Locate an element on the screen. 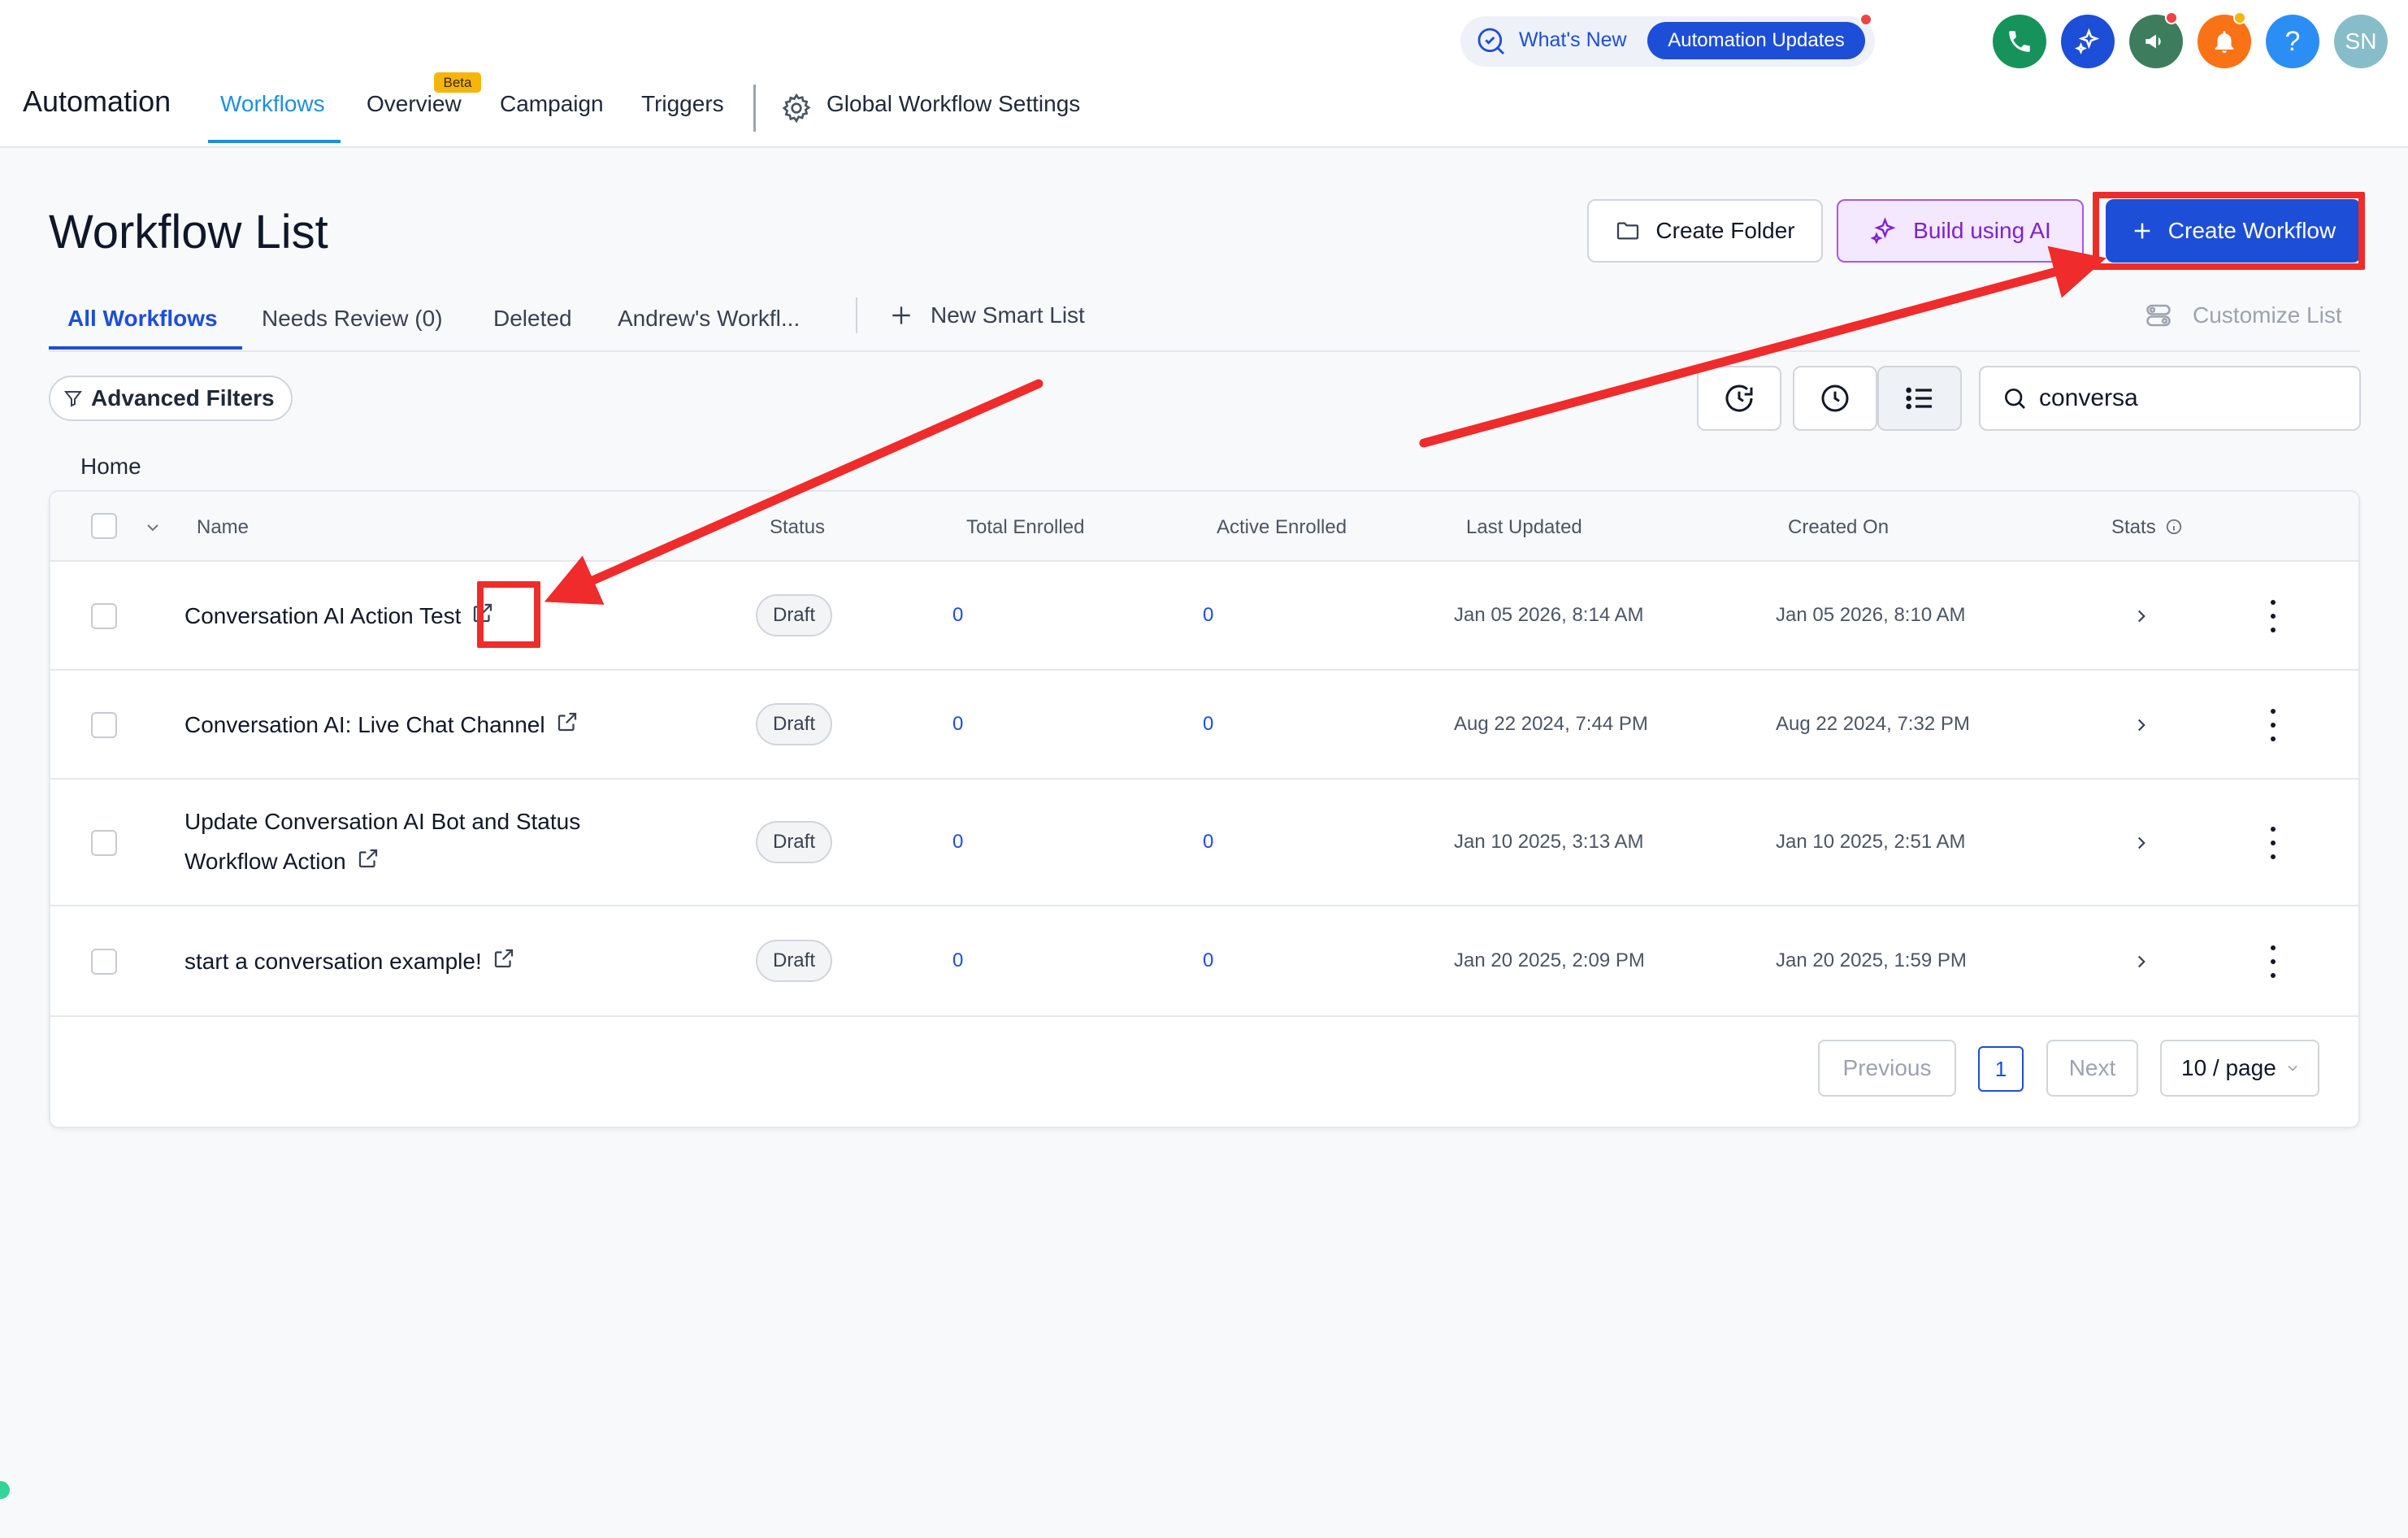 This screenshot has width=2408, height=1538. new-smart-list-button: New Smart List is located at coordinates (986, 315).